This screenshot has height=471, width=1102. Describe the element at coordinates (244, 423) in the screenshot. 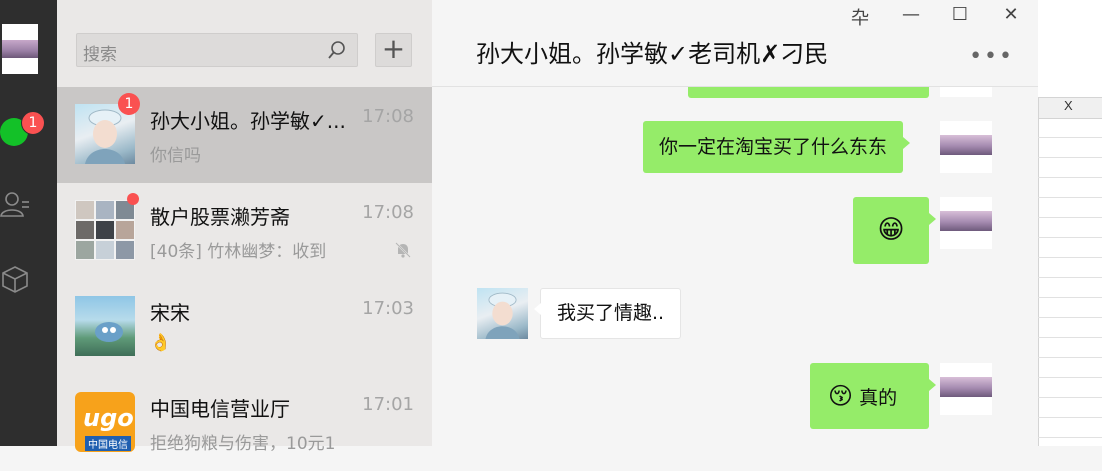

I see `list-item: ugo 中国电信 中国电信营业厅 17:01 拒绝狗粮与伤害，10元1` at that location.